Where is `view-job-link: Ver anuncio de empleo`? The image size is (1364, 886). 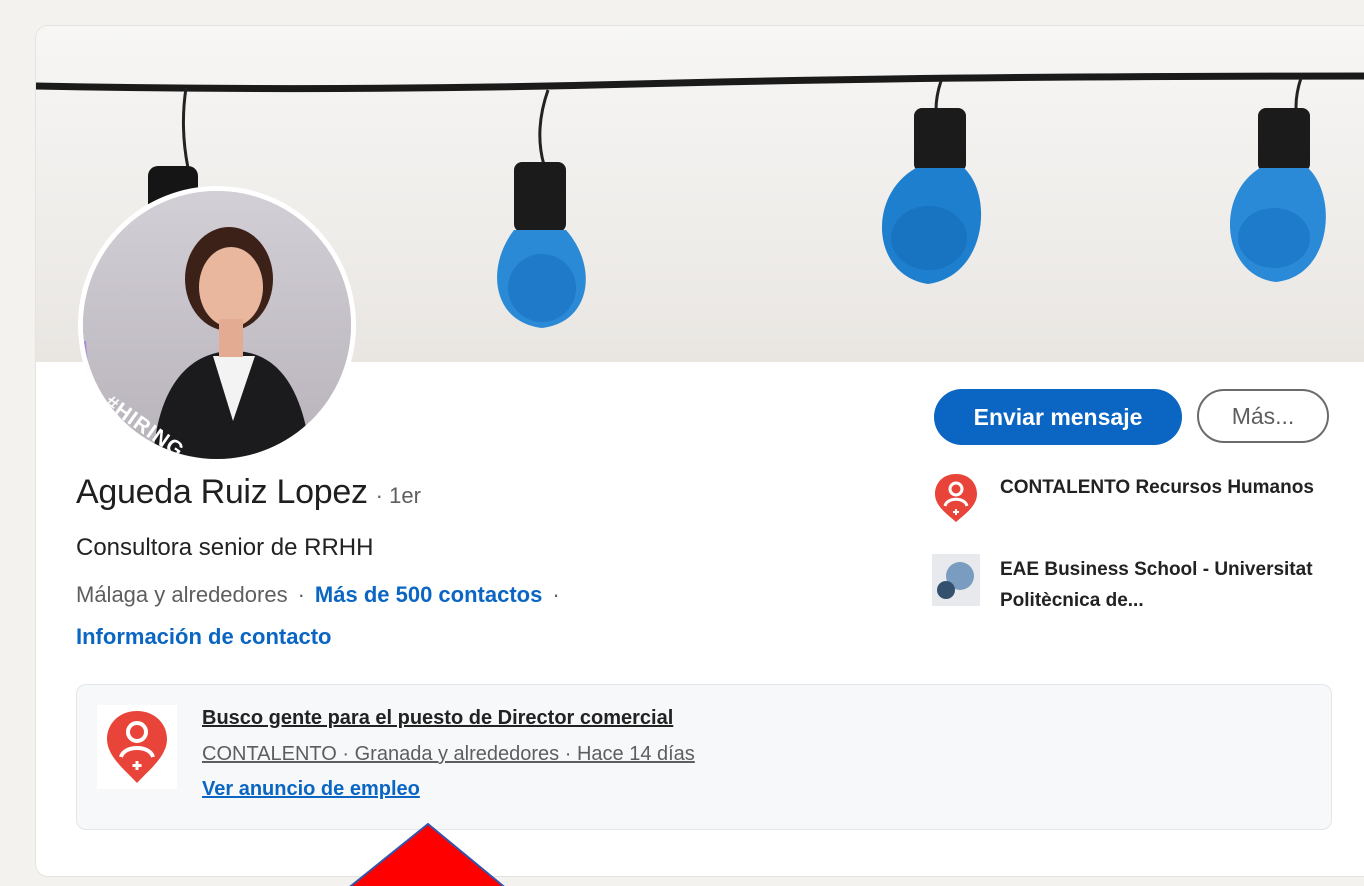 view-job-link: Ver anuncio de empleo is located at coordinates (311, 789).